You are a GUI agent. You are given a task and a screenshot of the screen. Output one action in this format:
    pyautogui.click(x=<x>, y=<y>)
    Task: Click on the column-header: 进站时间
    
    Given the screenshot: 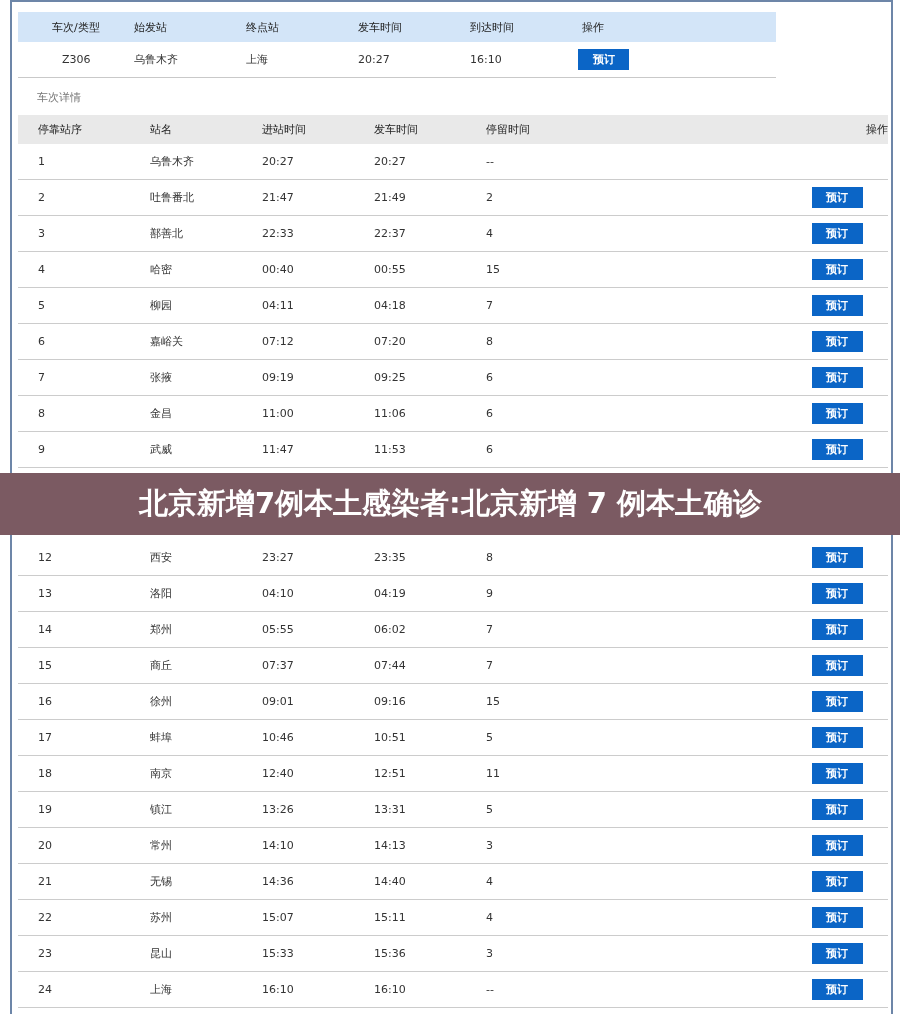 What is the action you would take?
    pyautogui.click(x=284, y=129)
    